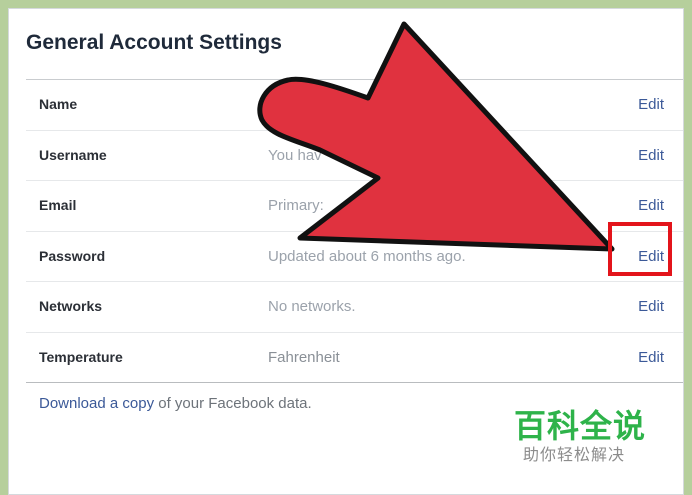 This screenshot has height=495, width=692. What do you see at coordinates (354, 105) in the screenshot?
I see `settings-row-name: Name Edit` at bounding box center [354, 105].